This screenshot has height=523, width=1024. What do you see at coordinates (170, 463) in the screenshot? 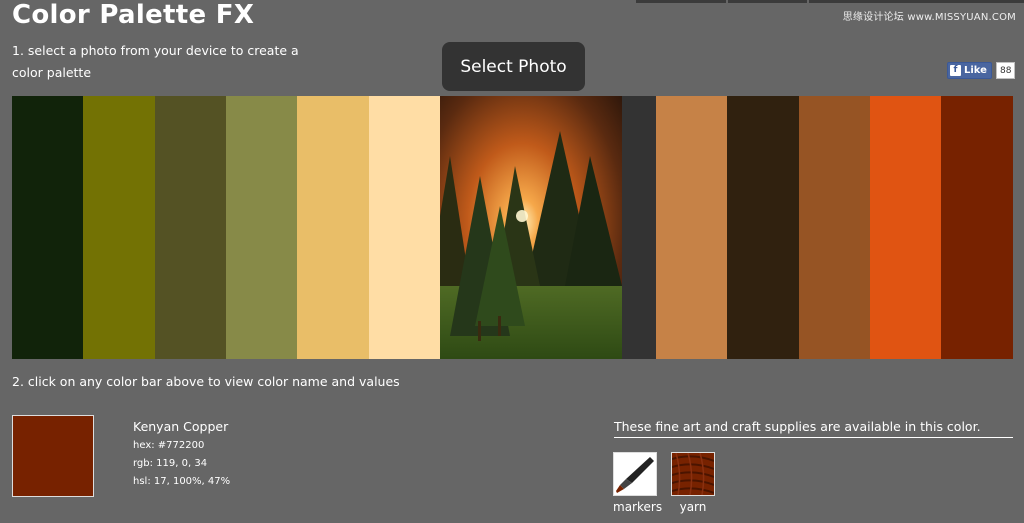
I see `color-rgb: rgb: 119, 0, 34` at bounding box center [170, 463].